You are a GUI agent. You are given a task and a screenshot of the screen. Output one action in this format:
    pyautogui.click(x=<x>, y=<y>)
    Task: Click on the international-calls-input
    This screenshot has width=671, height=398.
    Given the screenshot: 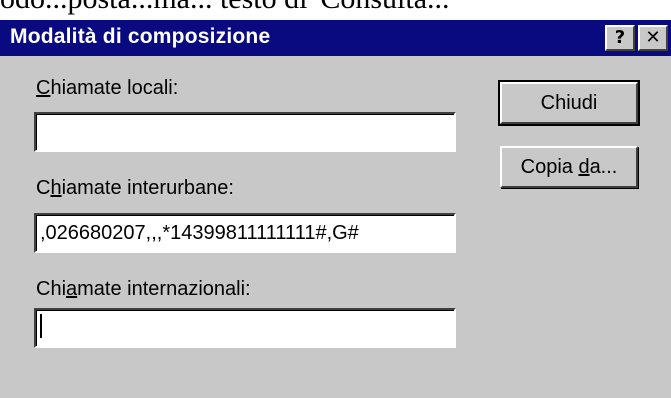 What is the action you would take?
    pyautogui.click(x=245, y=328)
    